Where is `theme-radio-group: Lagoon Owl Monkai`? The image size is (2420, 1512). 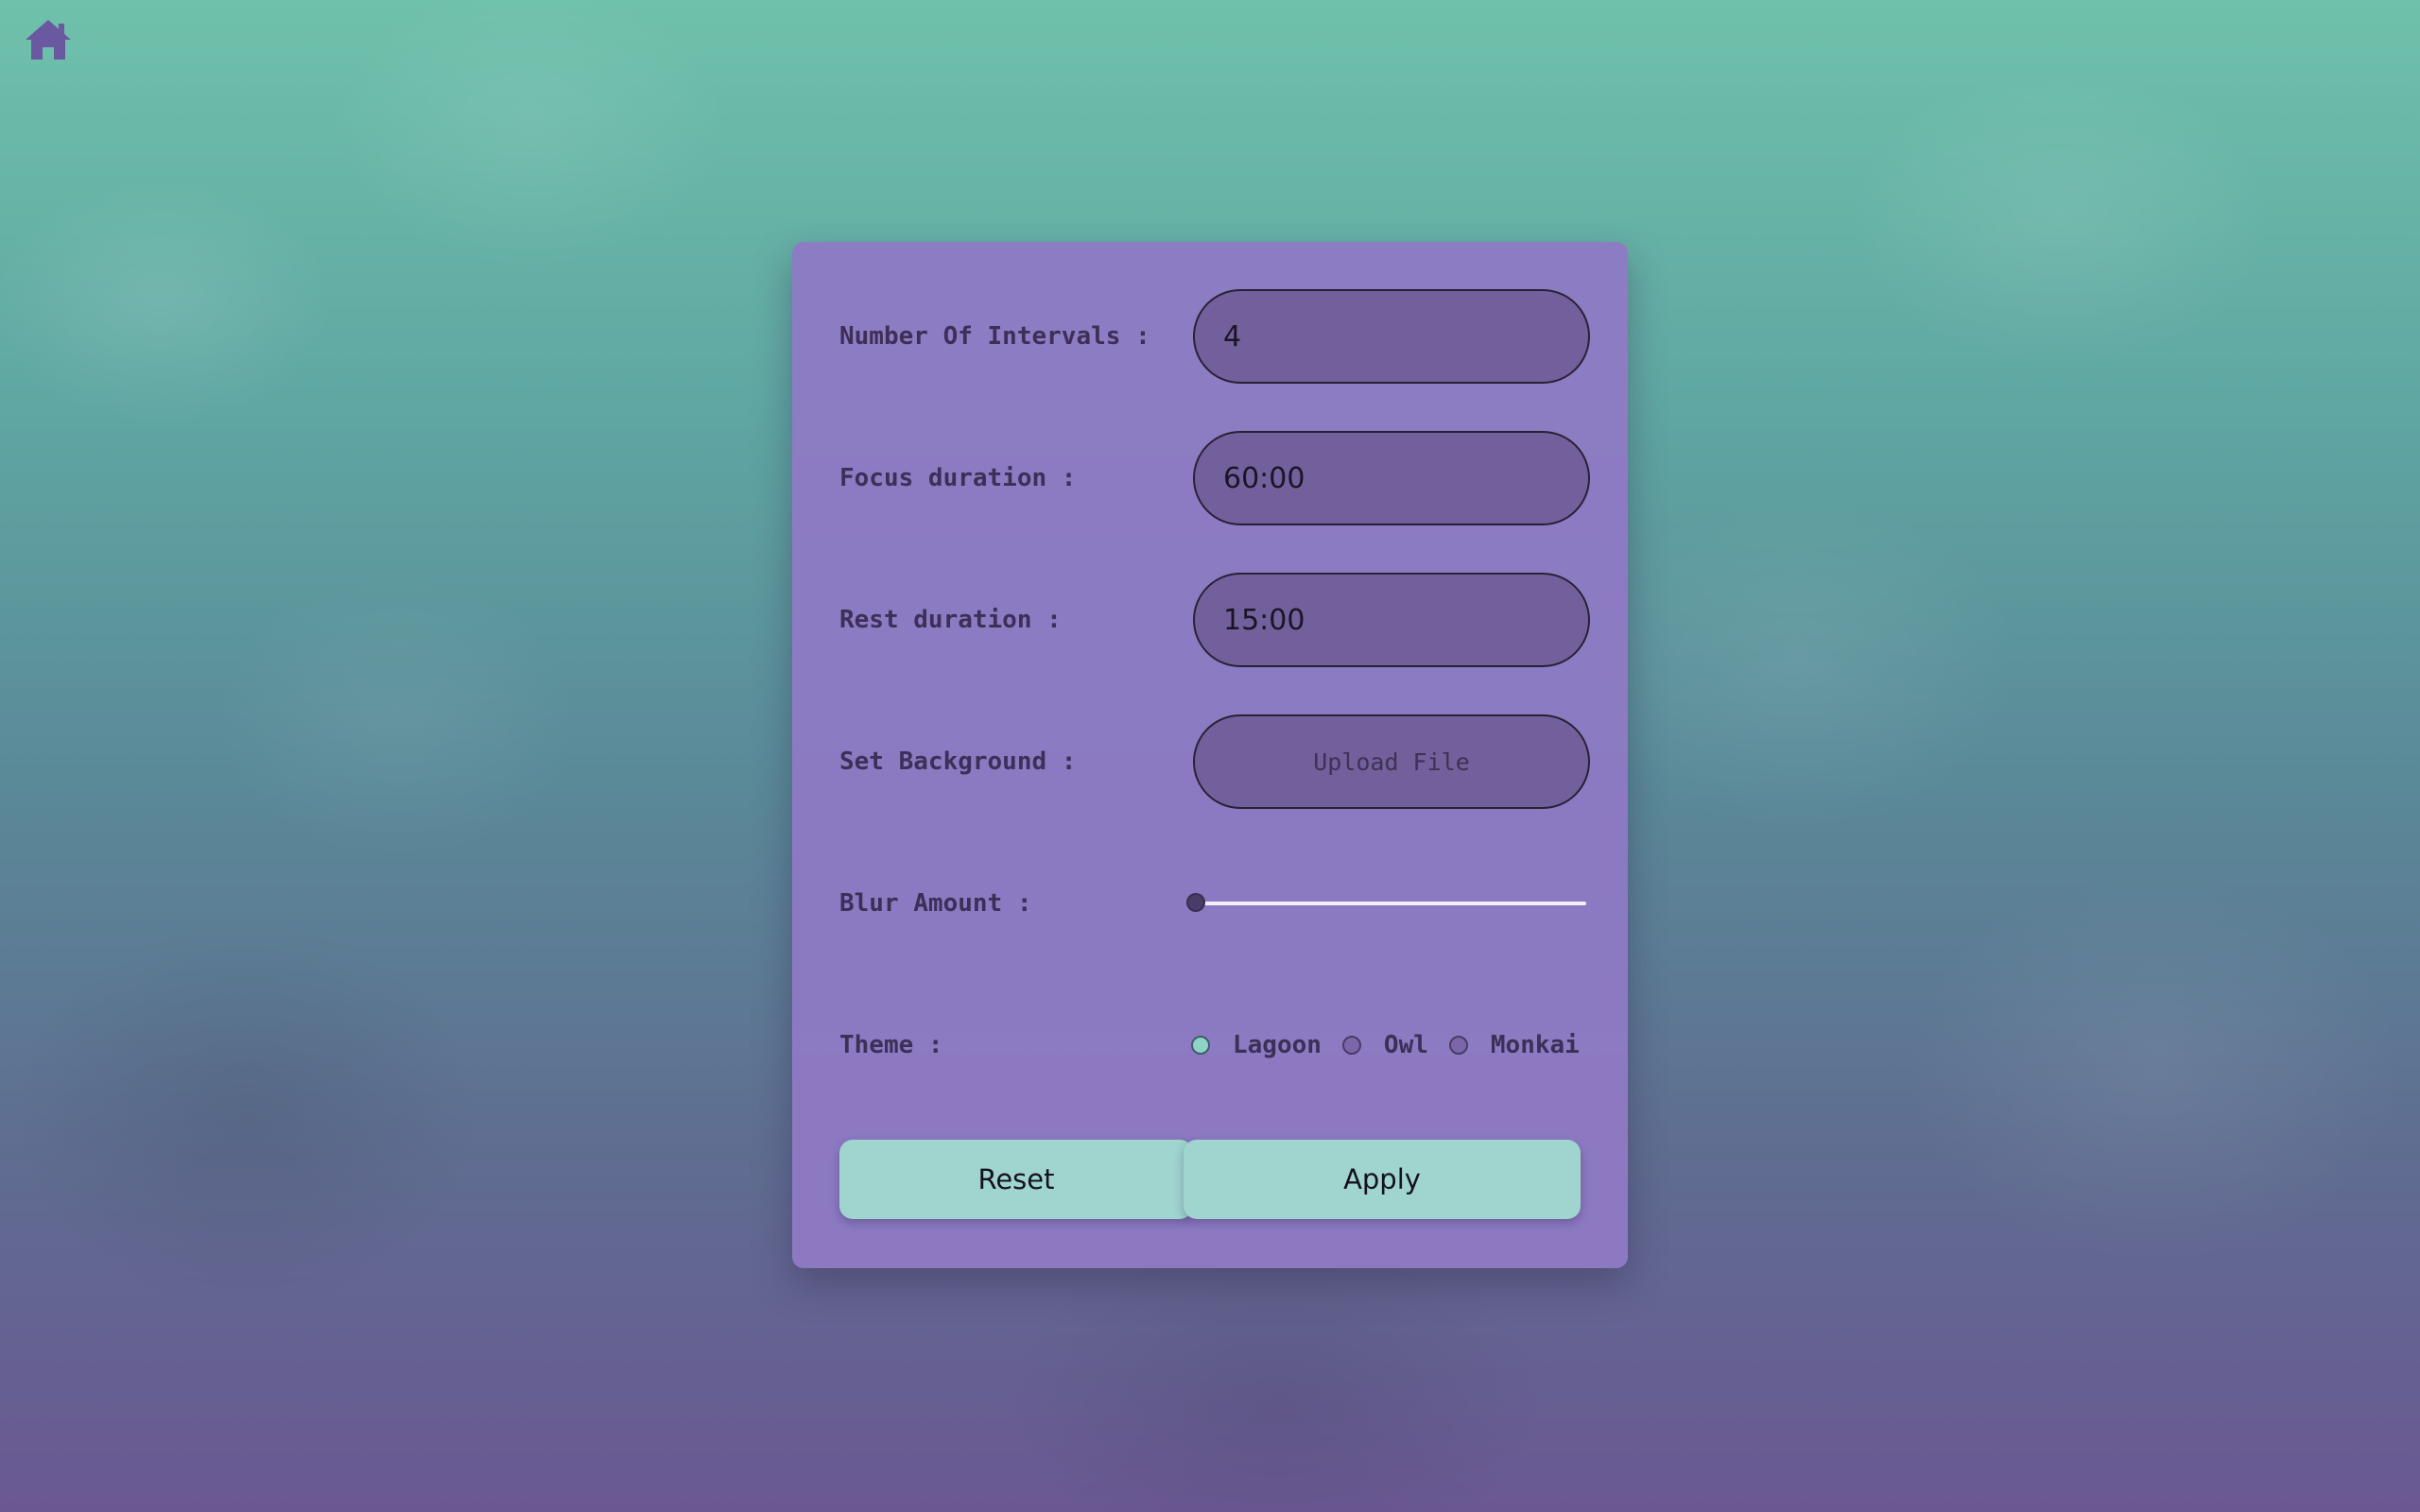 theme-radio-group: Lagoon Owl Monkai is located at coordinates (1385, 1045).